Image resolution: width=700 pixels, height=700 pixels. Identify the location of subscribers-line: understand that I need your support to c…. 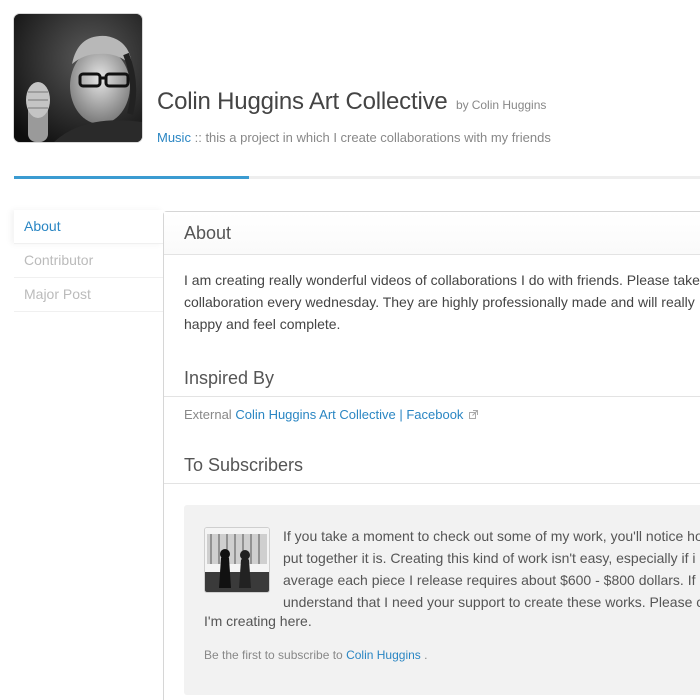
(491, 602).